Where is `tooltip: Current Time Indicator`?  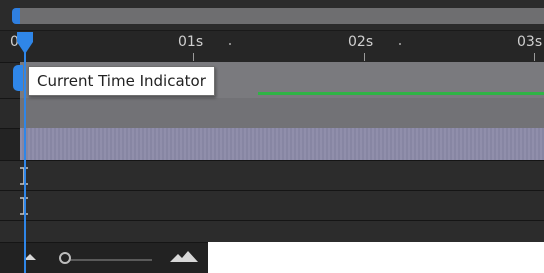 tooltip: Current Time Indicator is located at coordinates (121, 81).